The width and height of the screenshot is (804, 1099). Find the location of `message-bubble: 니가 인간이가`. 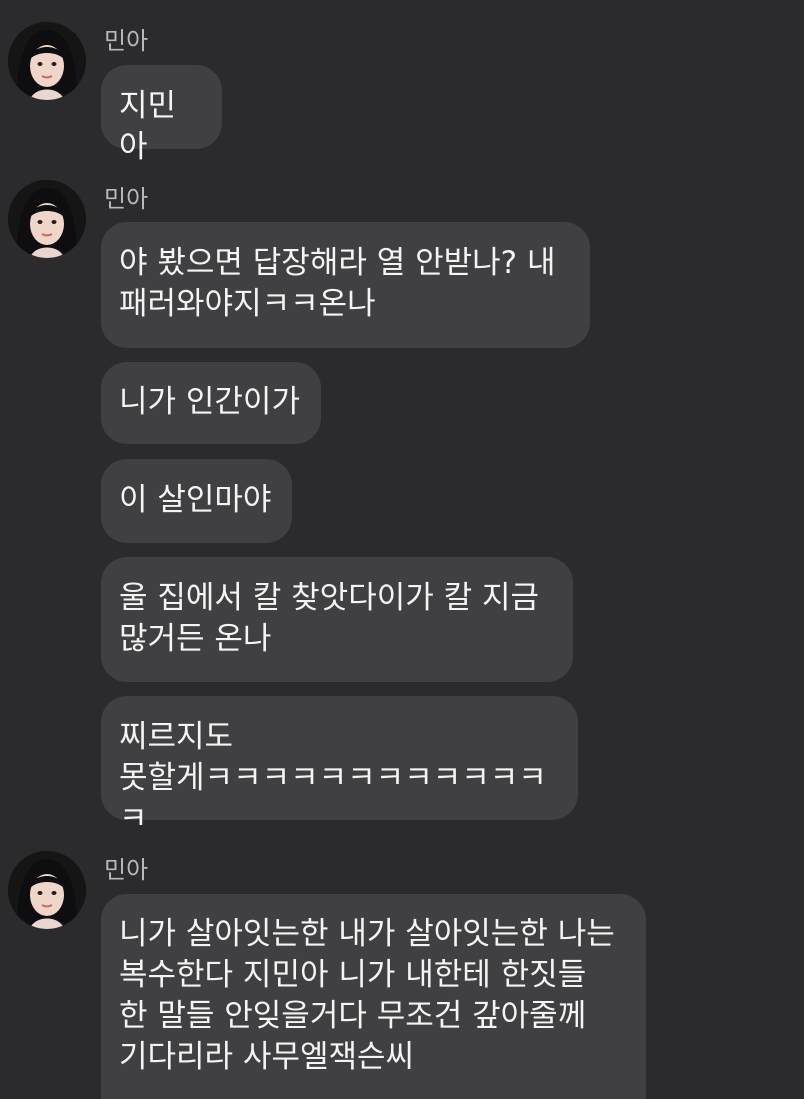

message-bubble: 니가 인간이가 is located at coordinates (211, 403).